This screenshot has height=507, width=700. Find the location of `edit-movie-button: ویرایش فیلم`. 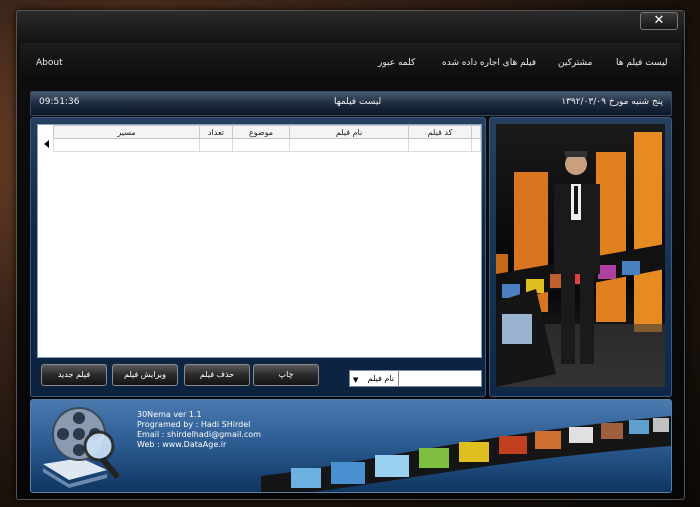

edit-movie-button: ویرایش فیلم is located at coordinates (145, 375).